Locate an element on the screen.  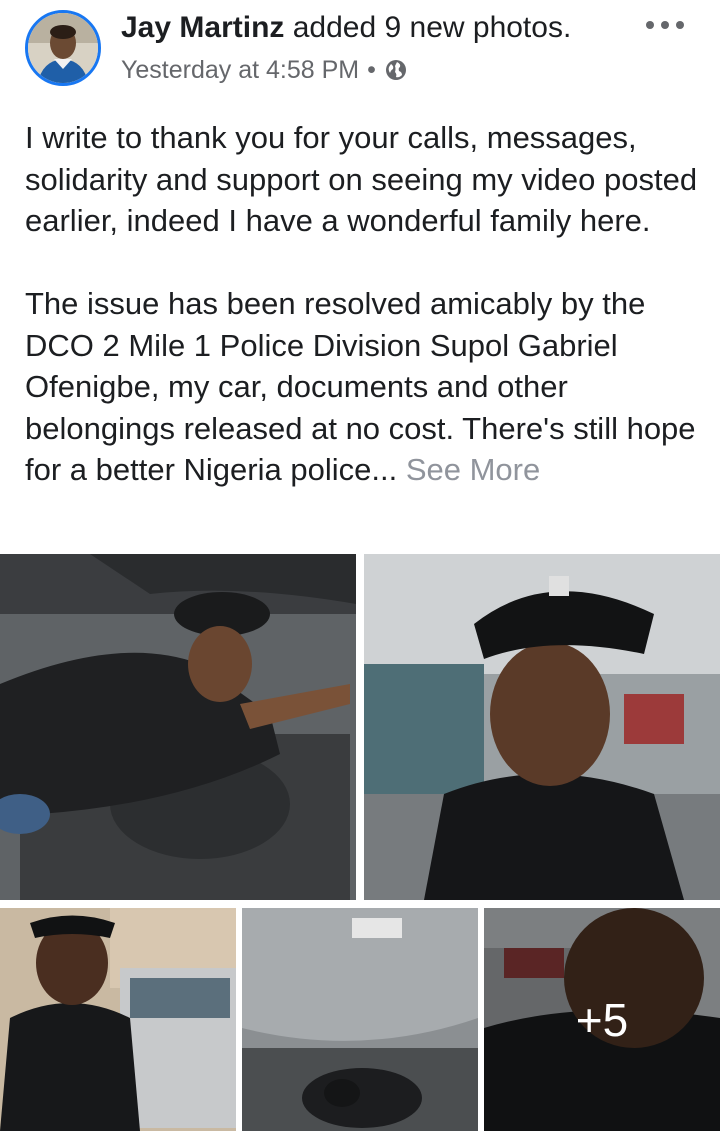
author-avatar is located at coordinates (63, 48).